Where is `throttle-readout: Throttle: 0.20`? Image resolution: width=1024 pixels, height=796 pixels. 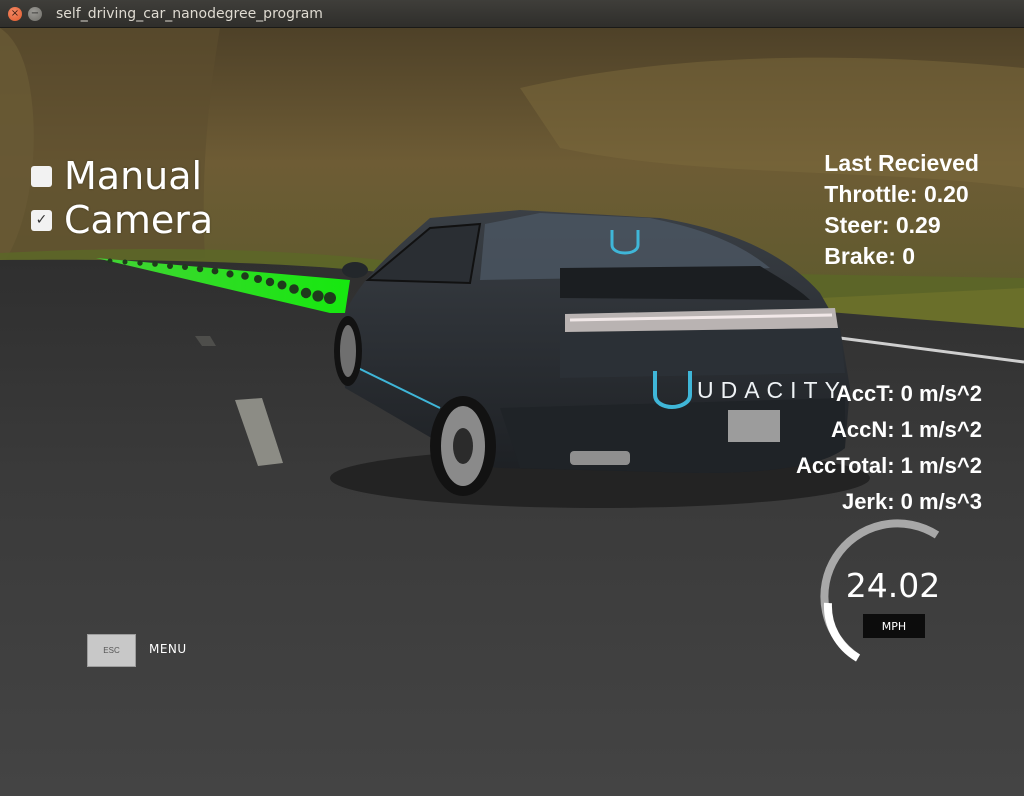 throttle-readout: Throttle: 0.20 is located at coordinates (896, 194).